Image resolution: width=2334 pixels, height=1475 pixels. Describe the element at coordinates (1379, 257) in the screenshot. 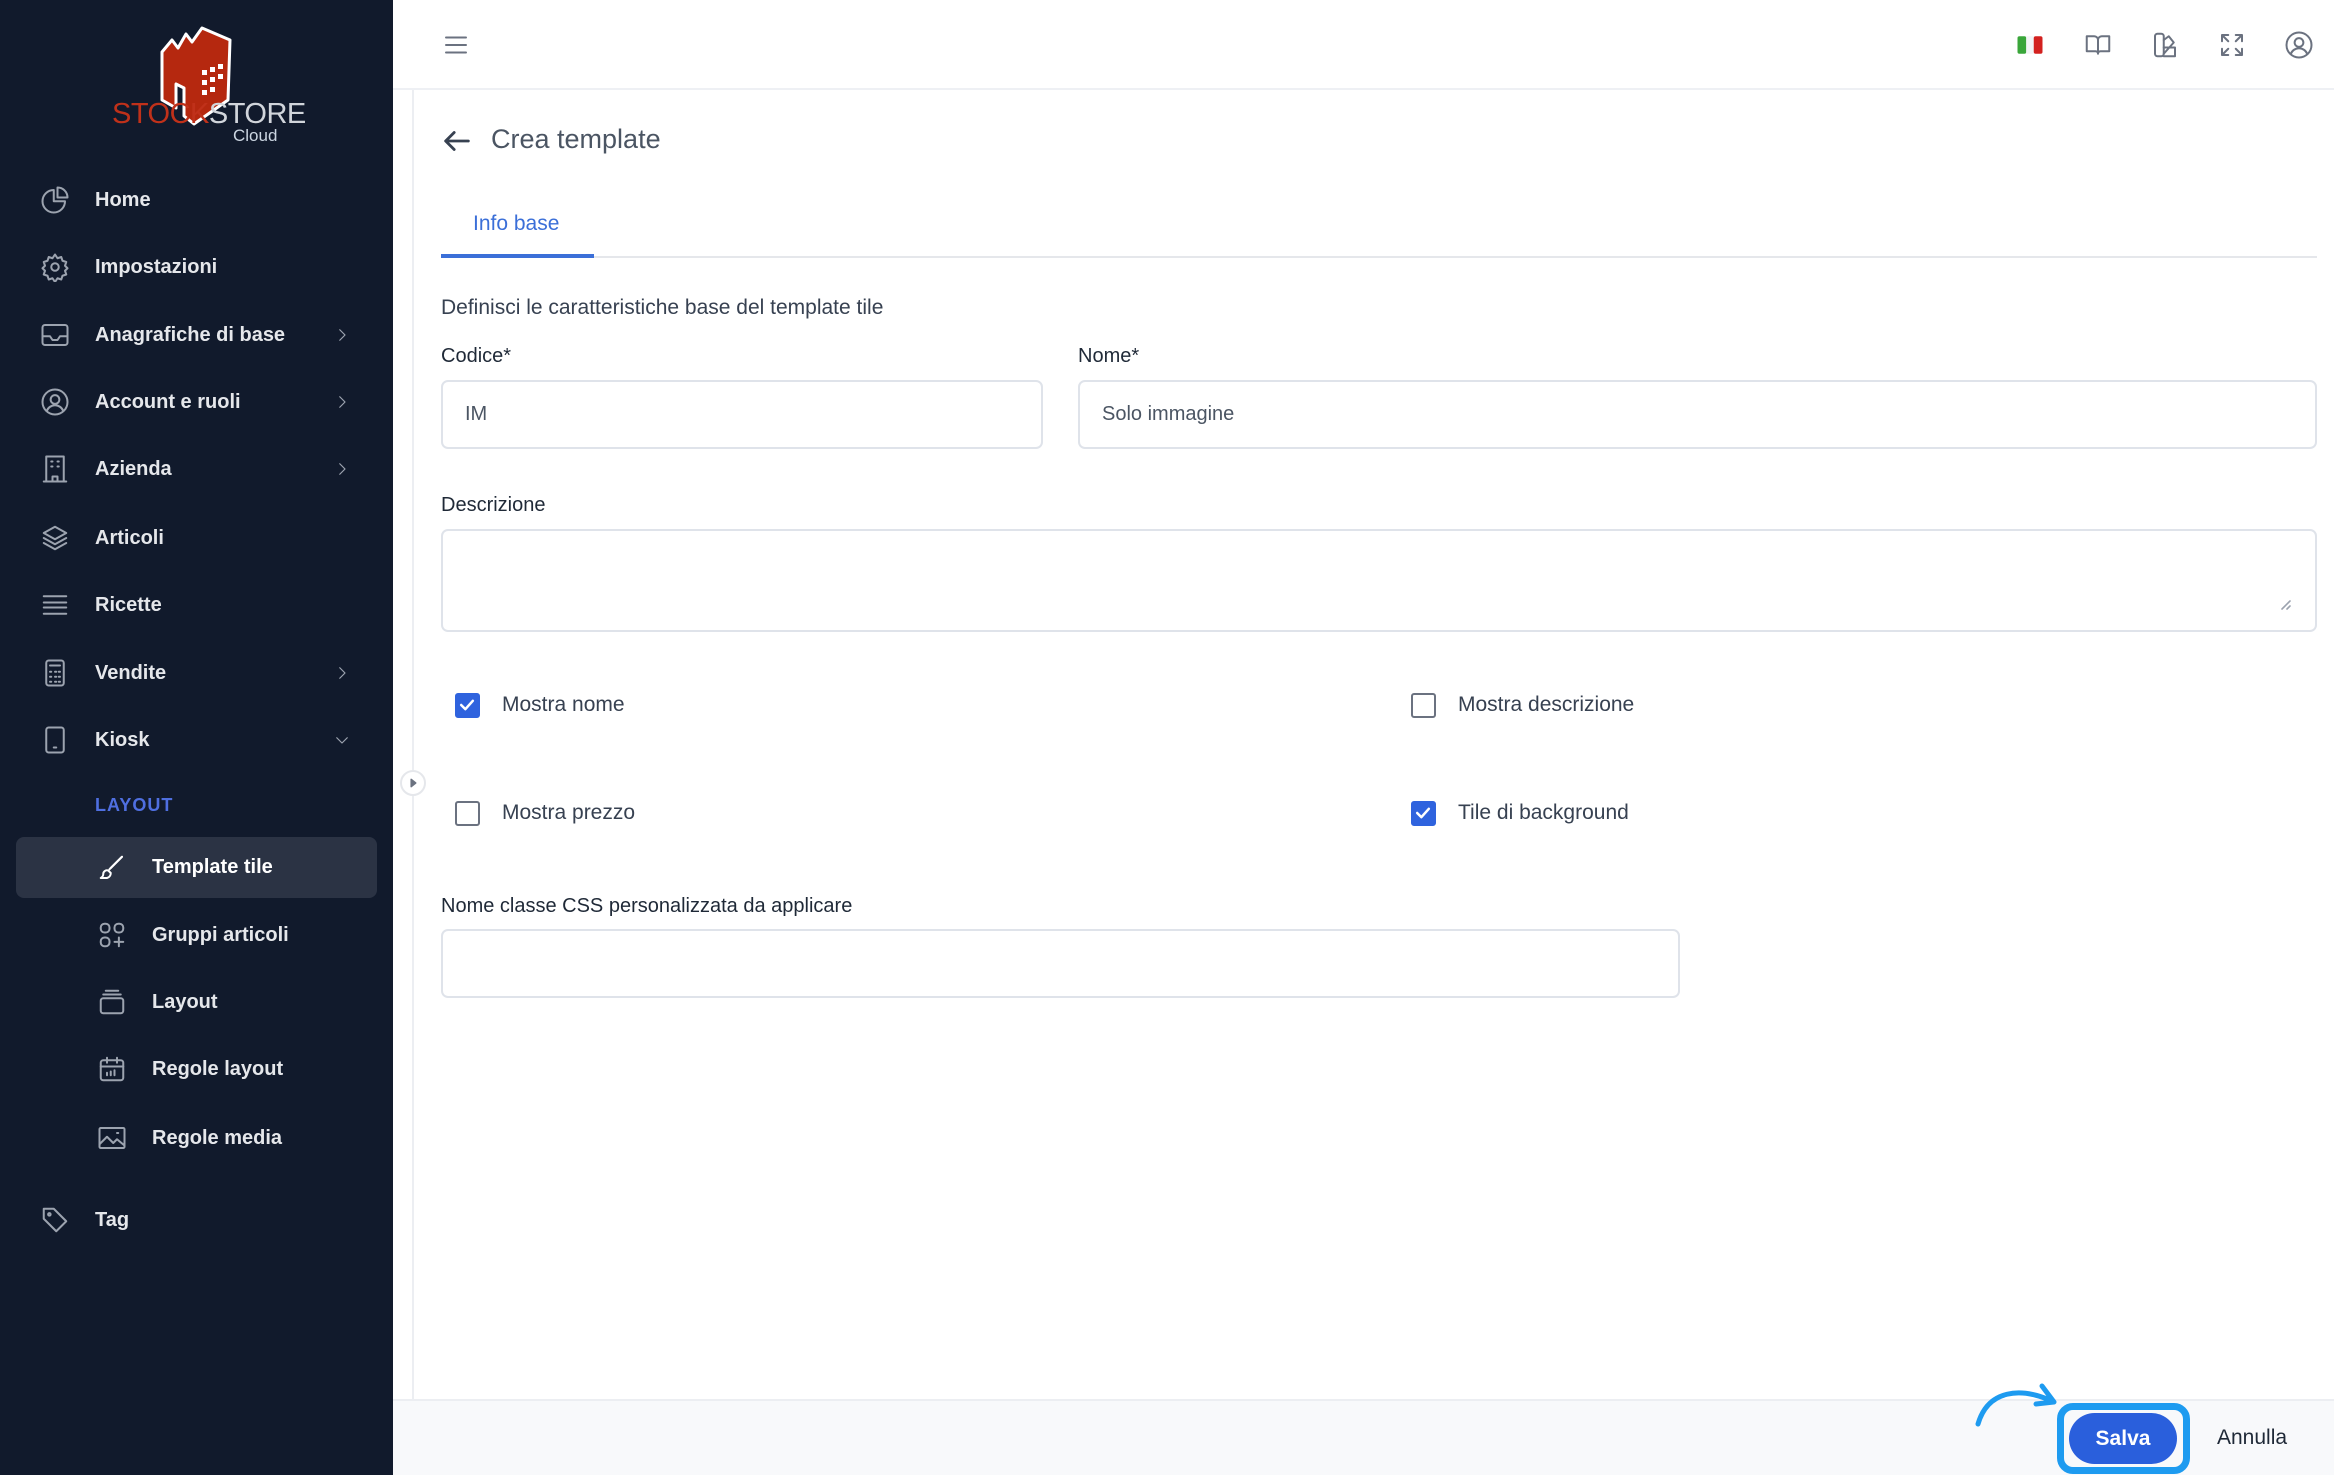

I see `tab-divider` at that location.